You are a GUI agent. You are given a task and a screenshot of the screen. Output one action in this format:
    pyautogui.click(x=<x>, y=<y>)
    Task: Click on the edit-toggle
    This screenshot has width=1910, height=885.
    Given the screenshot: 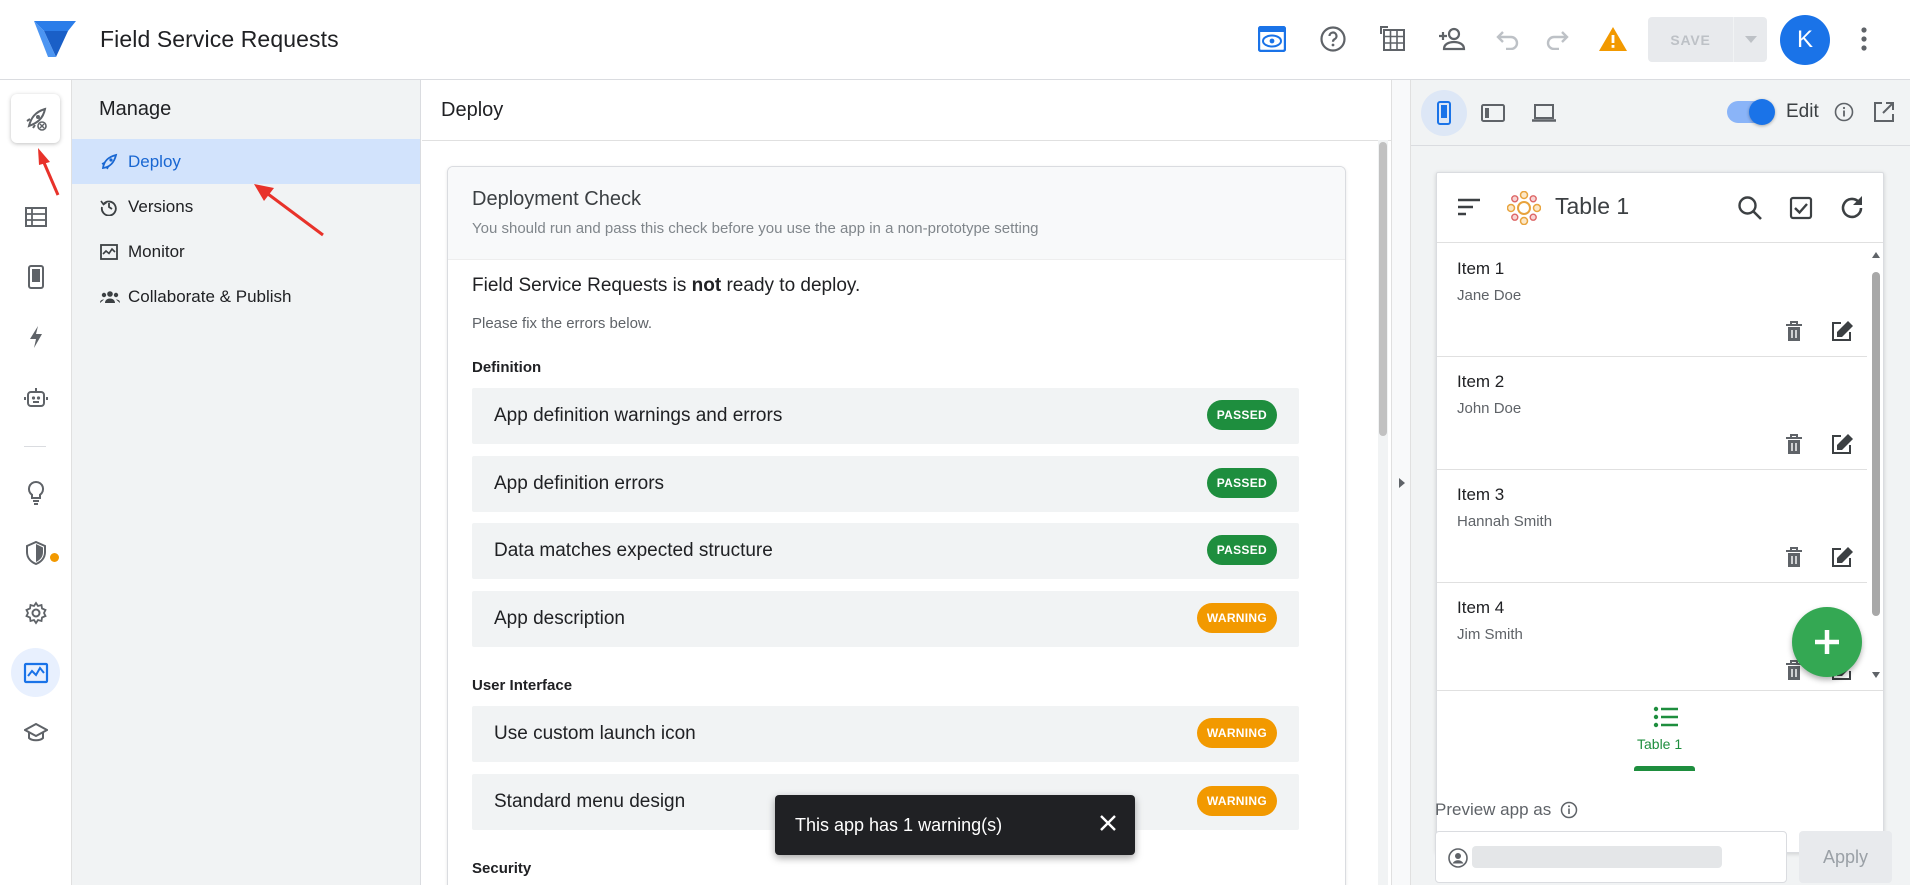 What is the action you would take?
    pyautogui.click(x=1751, y=112)
    